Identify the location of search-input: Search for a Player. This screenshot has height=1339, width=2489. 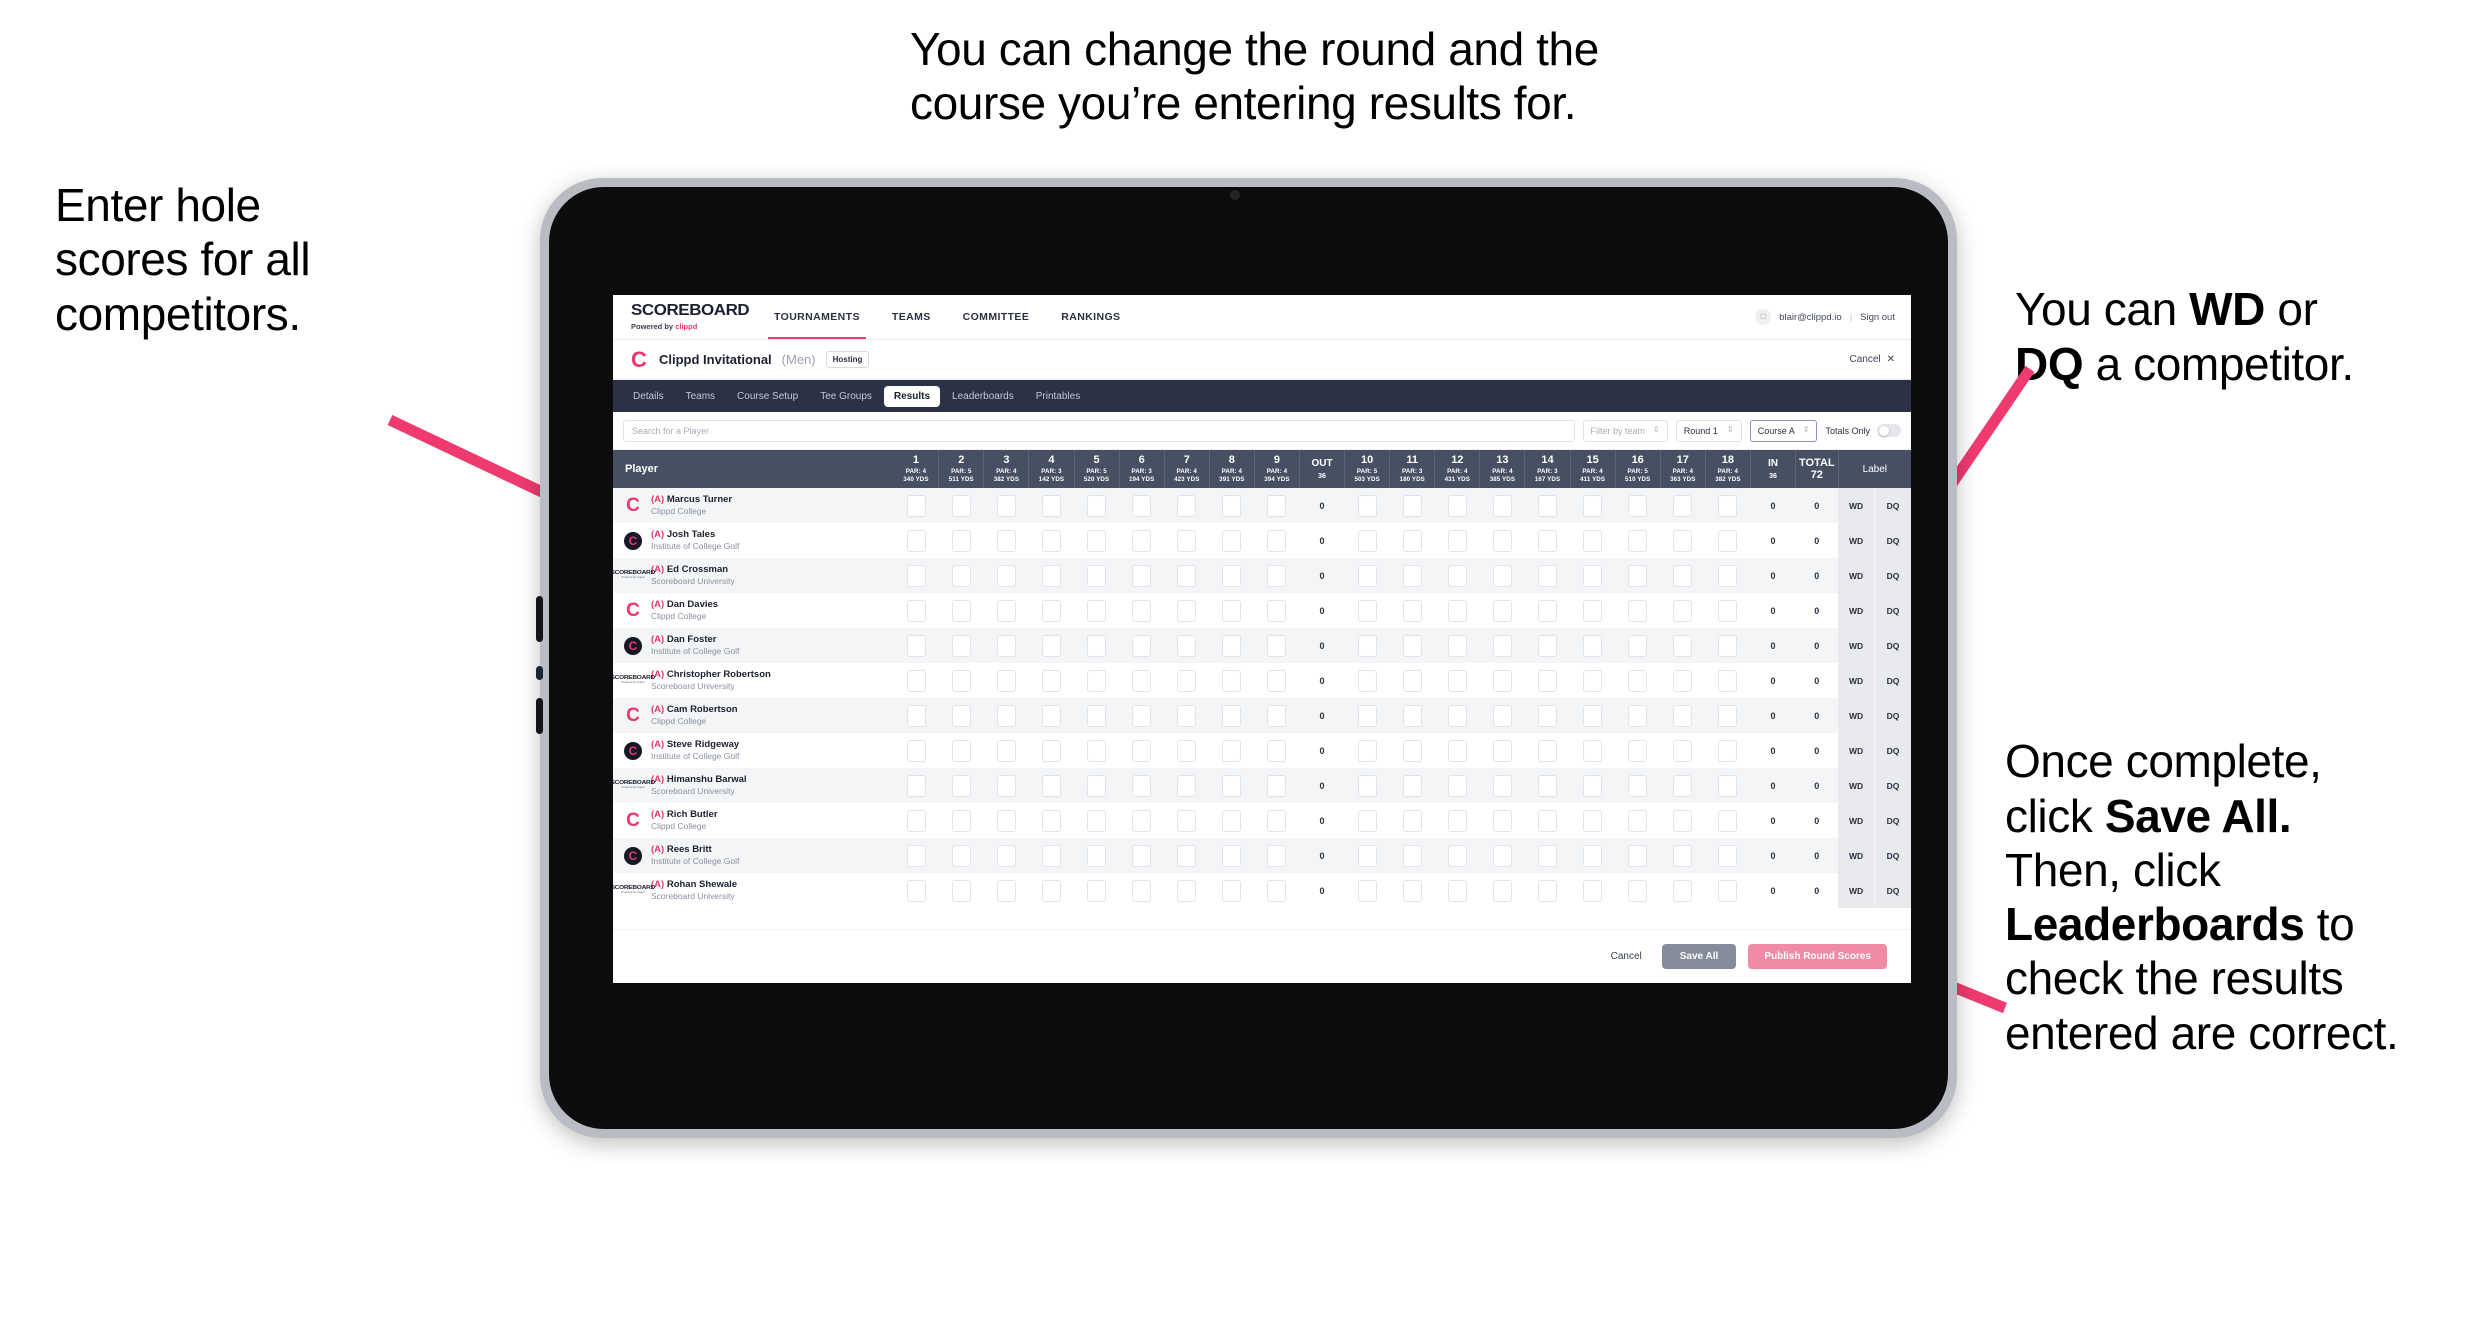
(1099, 430).